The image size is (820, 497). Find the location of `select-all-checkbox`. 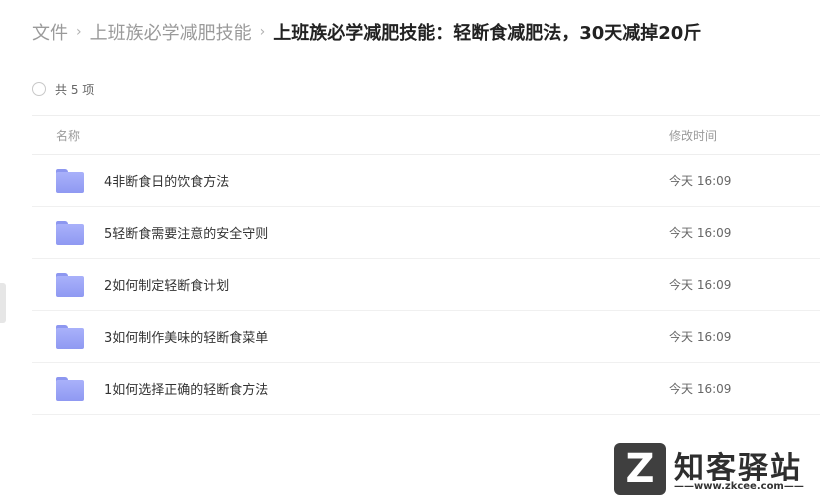

select-all-checkbox is located at coordinates (39, 89).